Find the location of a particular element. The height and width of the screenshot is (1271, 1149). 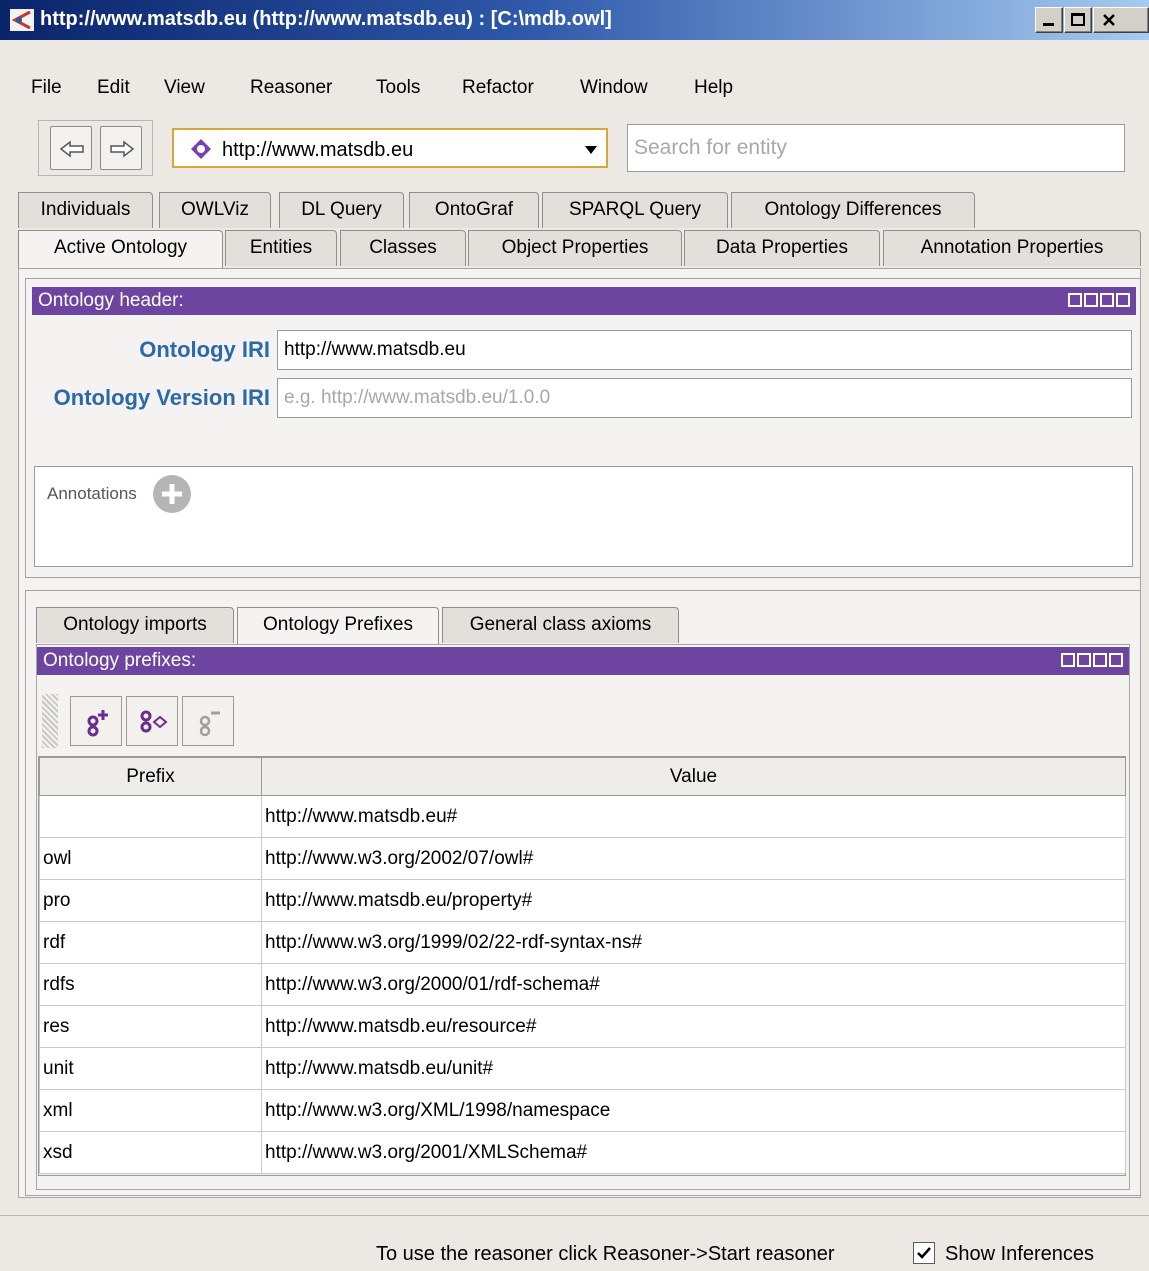

tab-classes: Classes is located at coordinates (403, 248).